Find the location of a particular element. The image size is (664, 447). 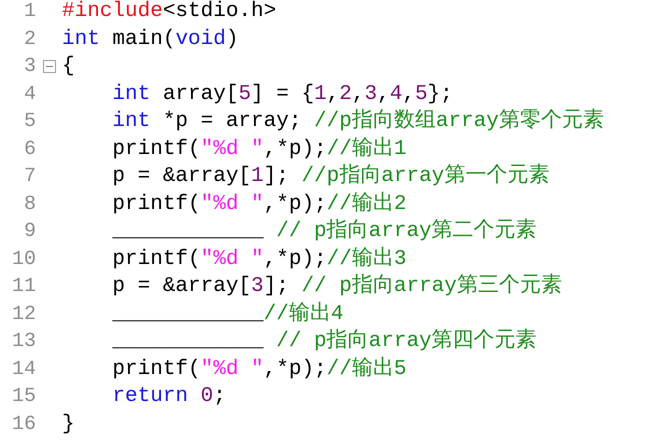

line-number: 7 is located at coordinates (29, 177).